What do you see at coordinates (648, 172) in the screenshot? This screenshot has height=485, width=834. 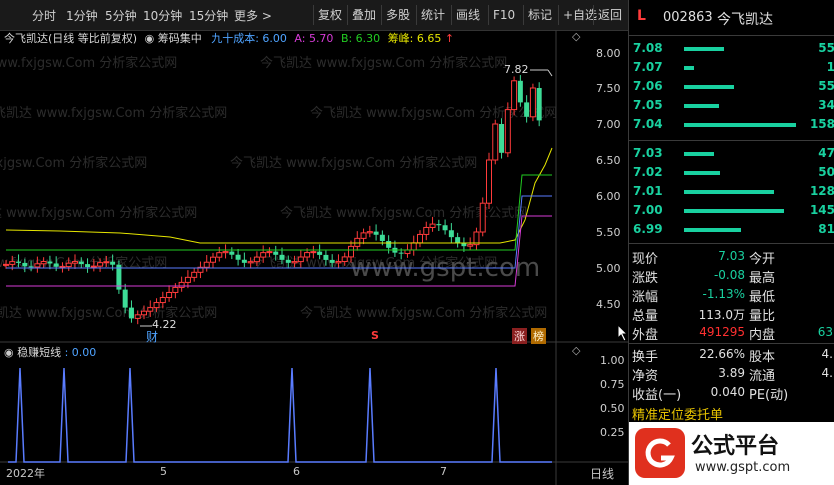 I see `bid-price: 7.02` at bounding box center [648, 172].